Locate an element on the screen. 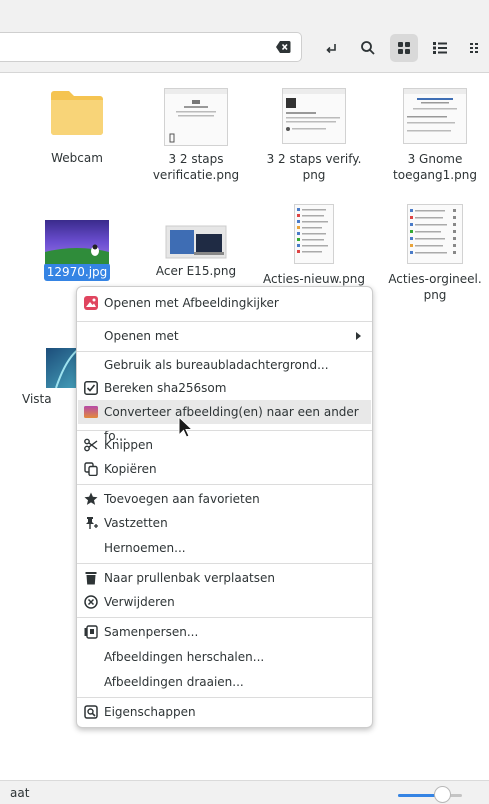 Image resolution: width=489 pixels, height=804 pixels. file-item: Acties-nieuw.png is located at coordinates (314, 245).